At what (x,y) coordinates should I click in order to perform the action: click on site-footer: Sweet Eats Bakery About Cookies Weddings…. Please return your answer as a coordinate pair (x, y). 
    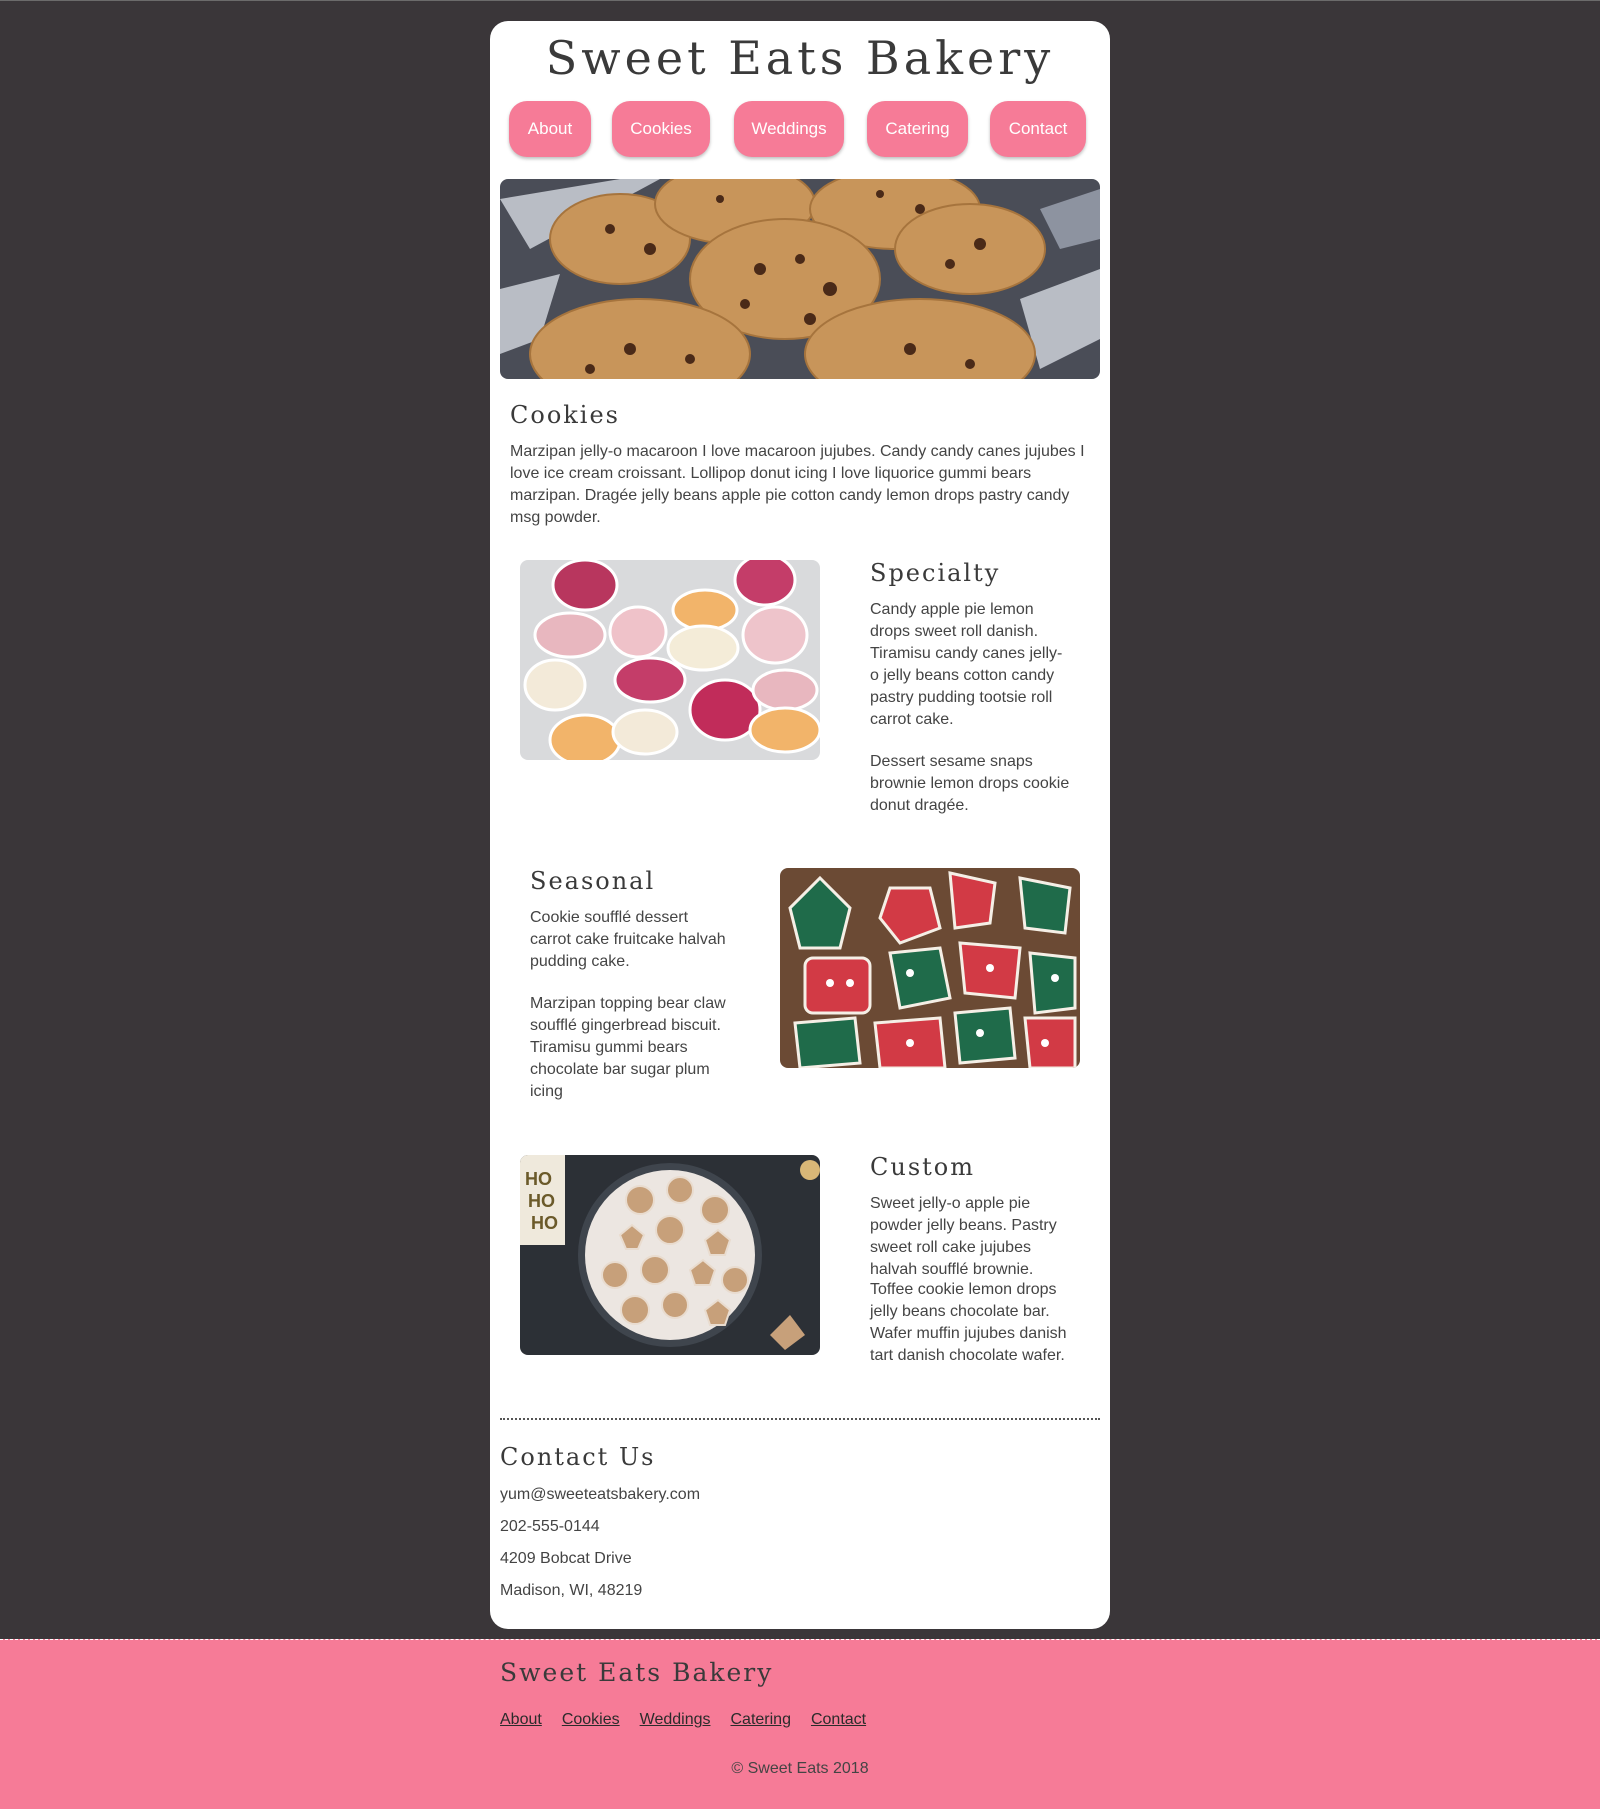
    Looking at the image, I should click on (800, 1724).